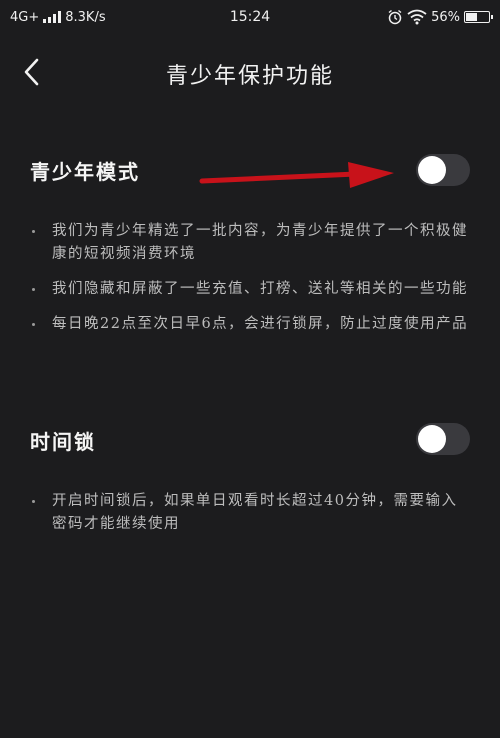 The height and width of the screenshot is (738, 500). I want to click on bullet-text: 我们隐藏和屏蔽了一些充值、打榜、送礼等相关的一些功能, so click(260, 289).